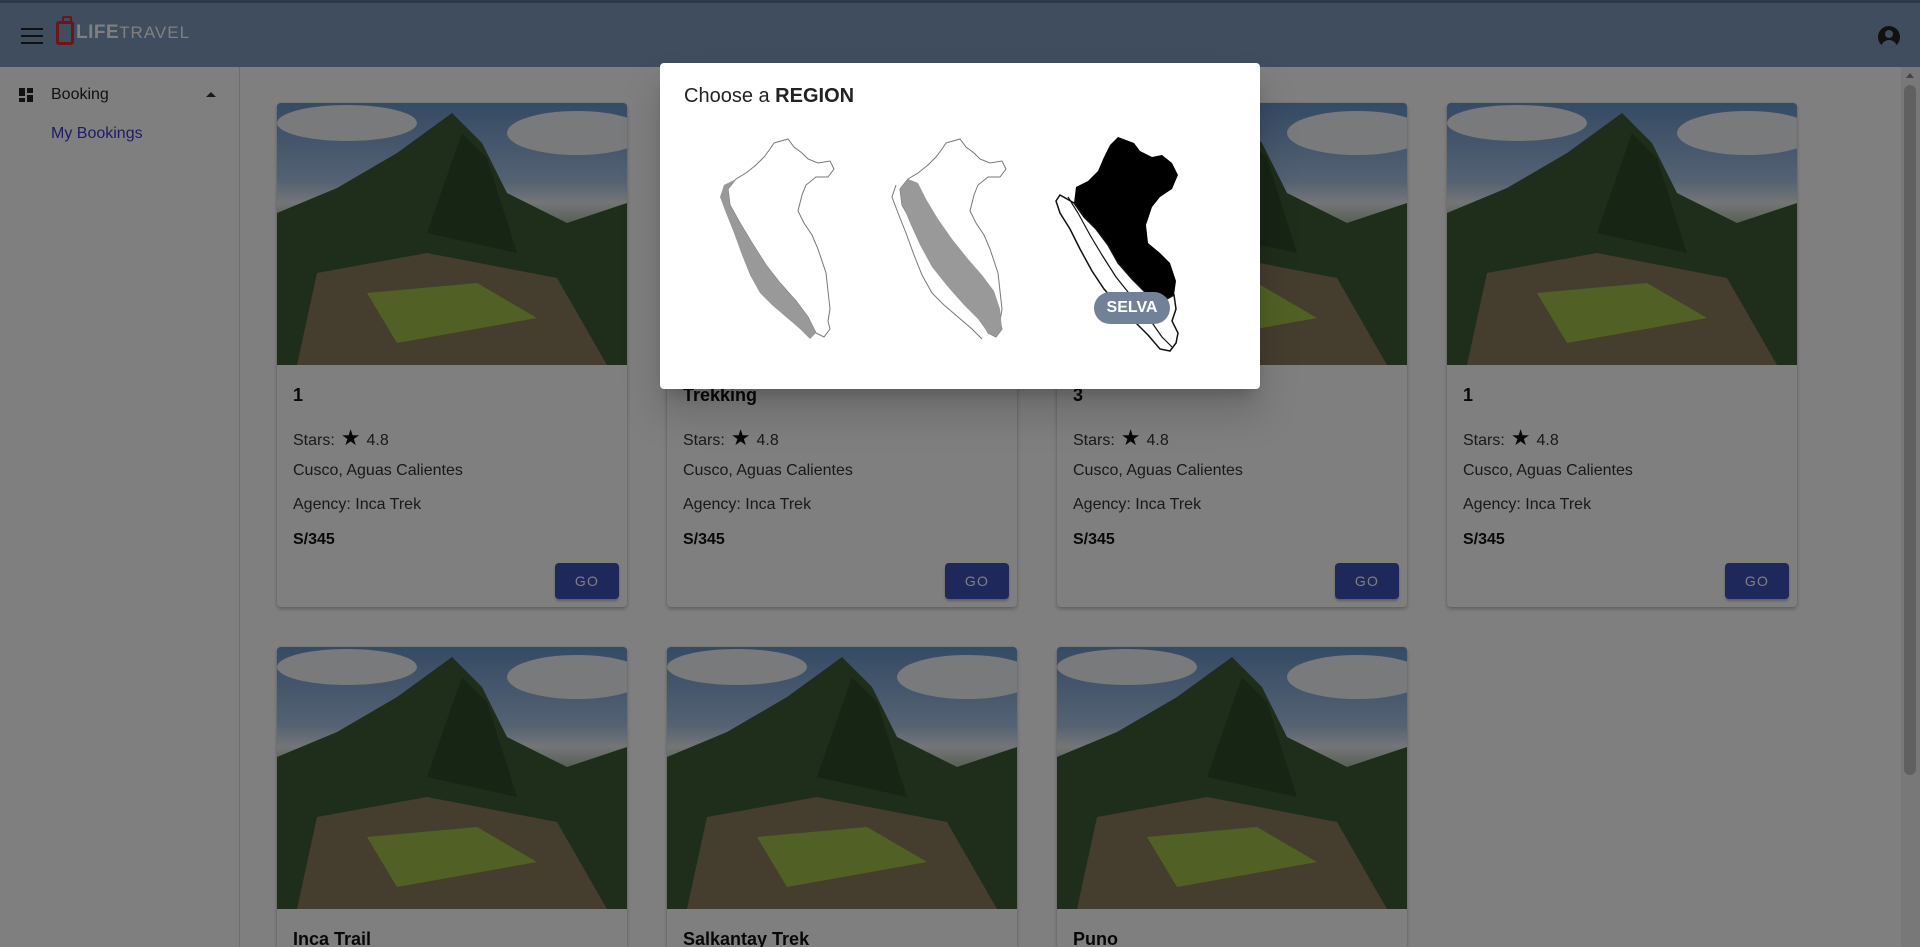  I want to click on region-dialog: Choose a REGION SELVA, so click(960, 226).